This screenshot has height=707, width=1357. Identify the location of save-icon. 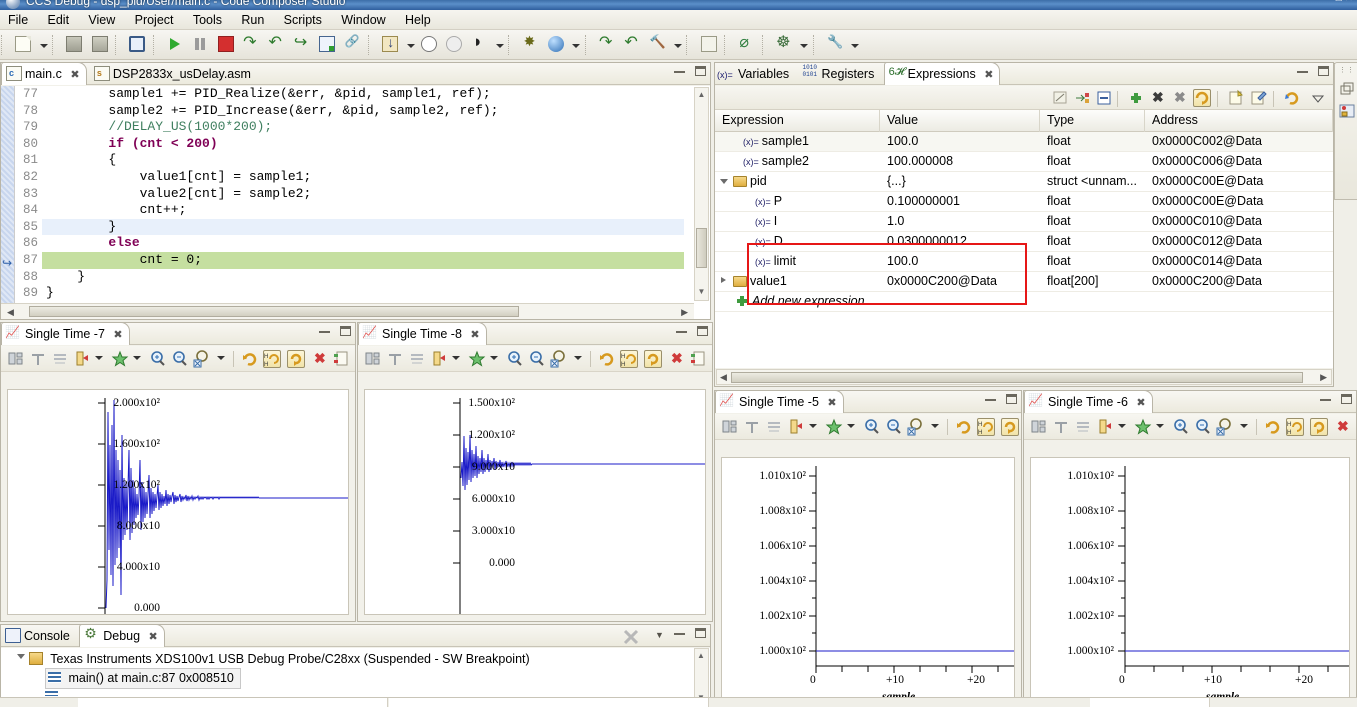
(74, 45).